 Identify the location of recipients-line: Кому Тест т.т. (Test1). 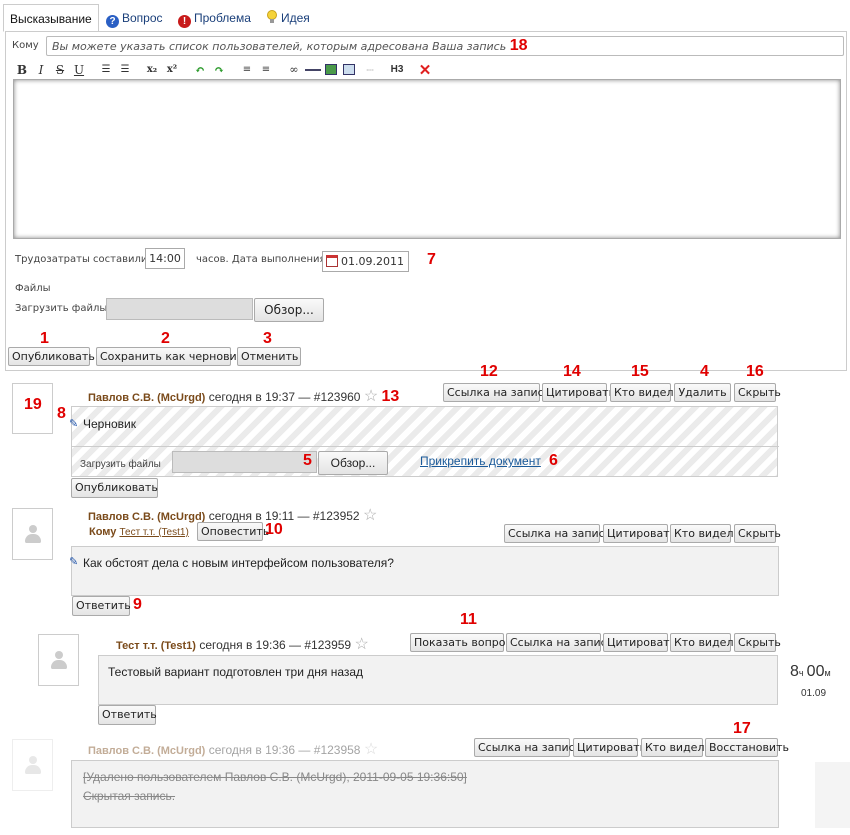
(139, 532).